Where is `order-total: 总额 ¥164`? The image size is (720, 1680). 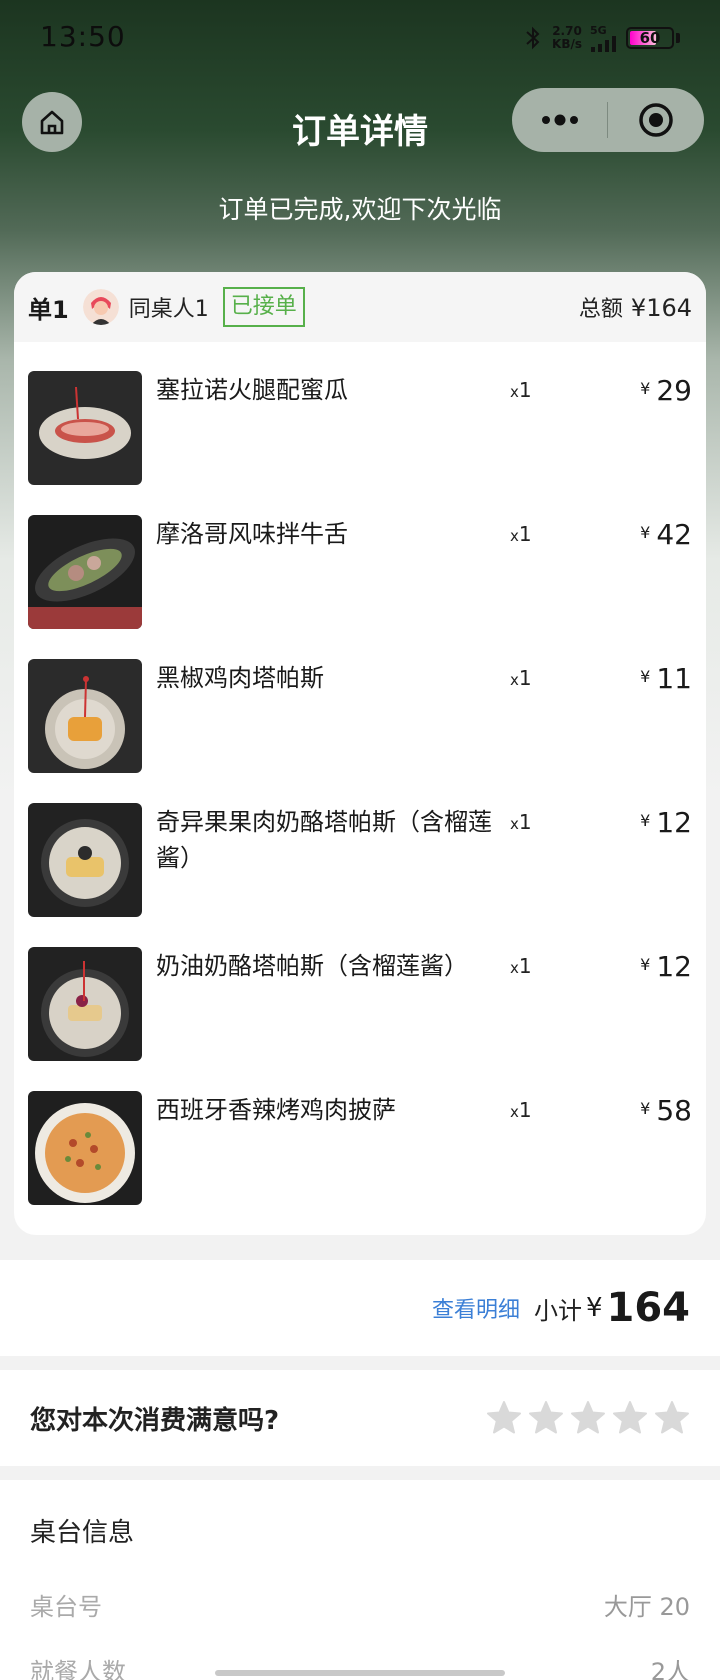 order-total: 总额 ¥164 is located at coordinates (635, 307).